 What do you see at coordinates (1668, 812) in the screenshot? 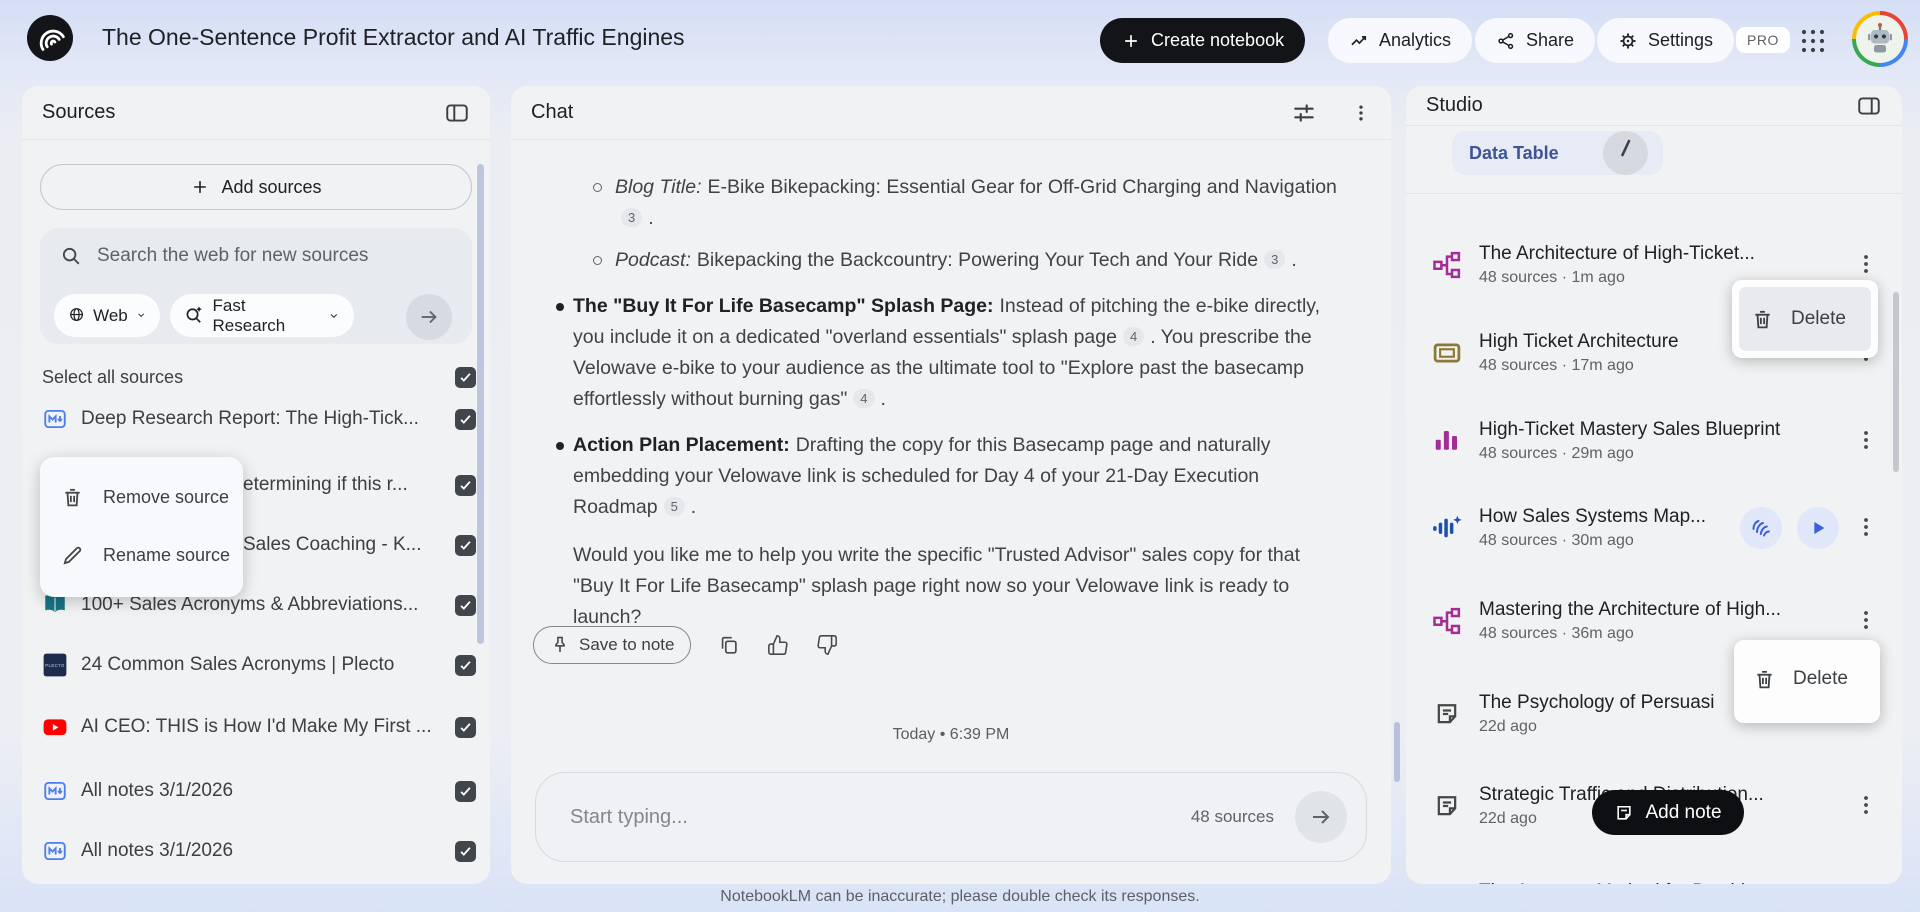
I see `add-note-button: Add note` at bounding box center [1668, 812].